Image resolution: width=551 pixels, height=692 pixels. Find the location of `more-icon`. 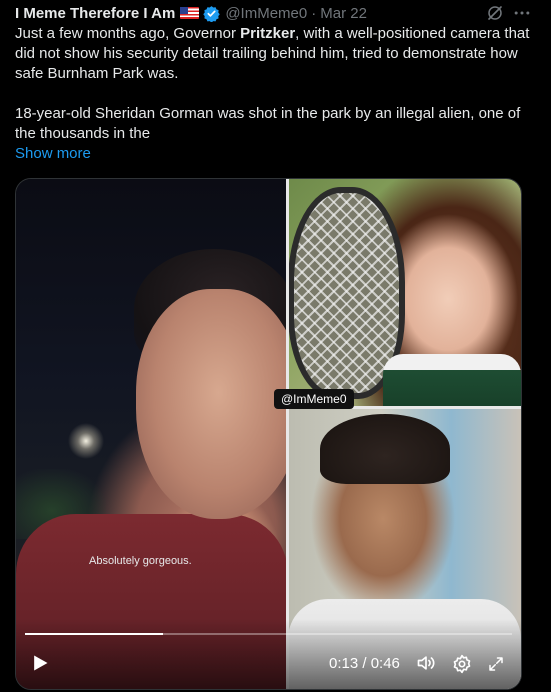

more-icon is located at coordinates (522, 13).